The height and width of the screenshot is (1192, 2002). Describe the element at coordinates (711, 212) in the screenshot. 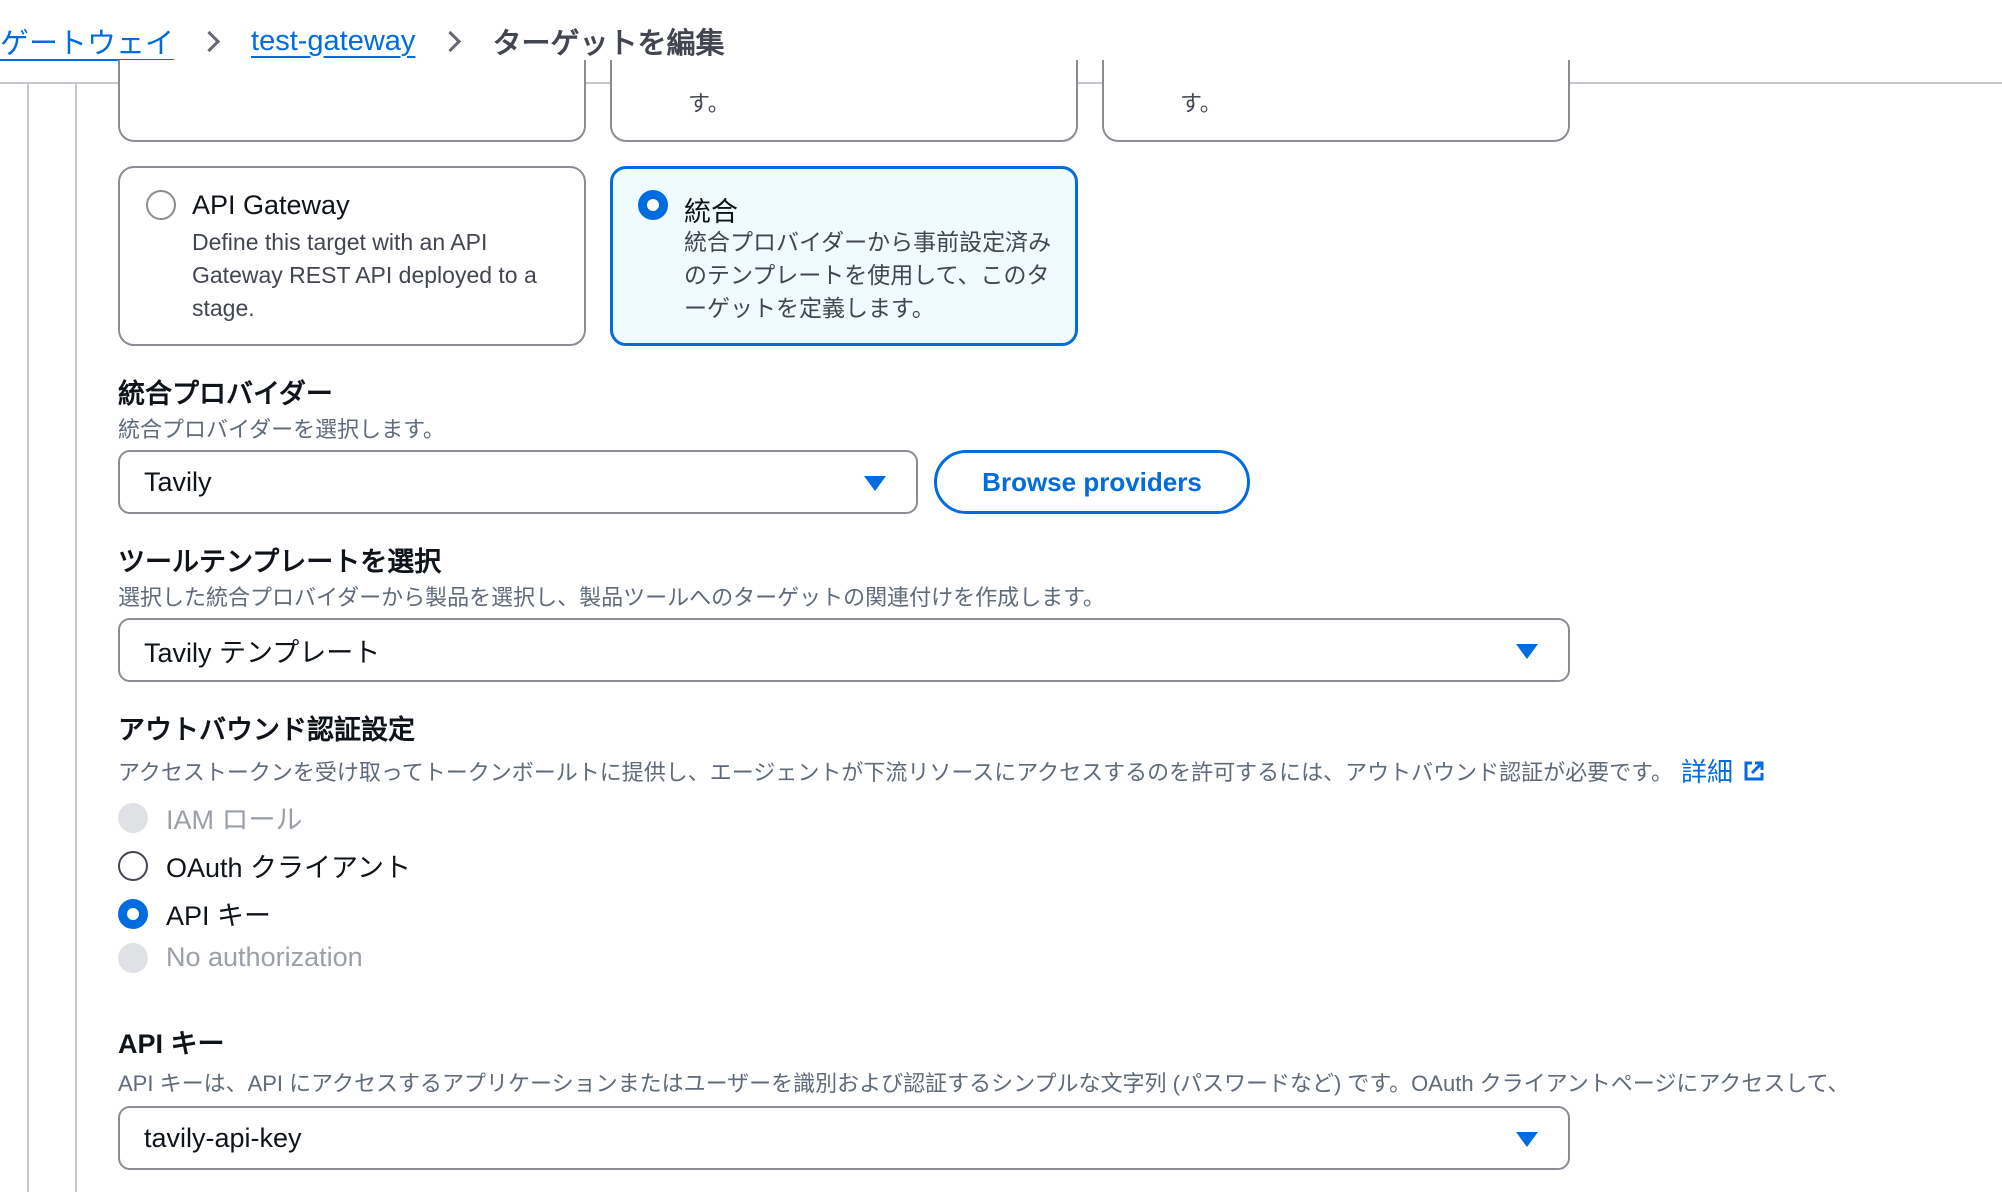

I see `tile-title: 統合` at that location.